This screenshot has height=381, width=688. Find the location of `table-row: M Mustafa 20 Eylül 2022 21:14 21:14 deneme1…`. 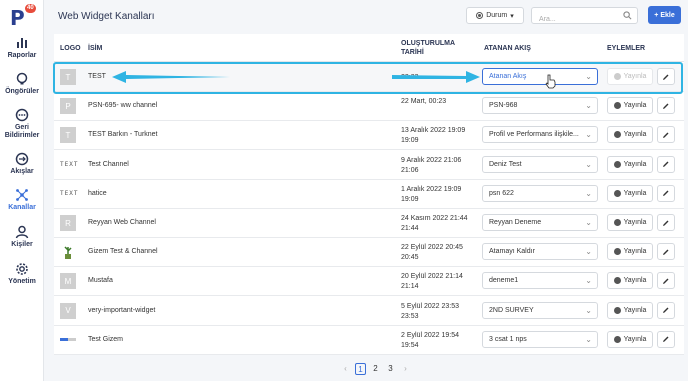

table-row: M Mustafa 20 Eylül 2022 21:14 21:14 deneme1… is located at coordinates (369, 282).